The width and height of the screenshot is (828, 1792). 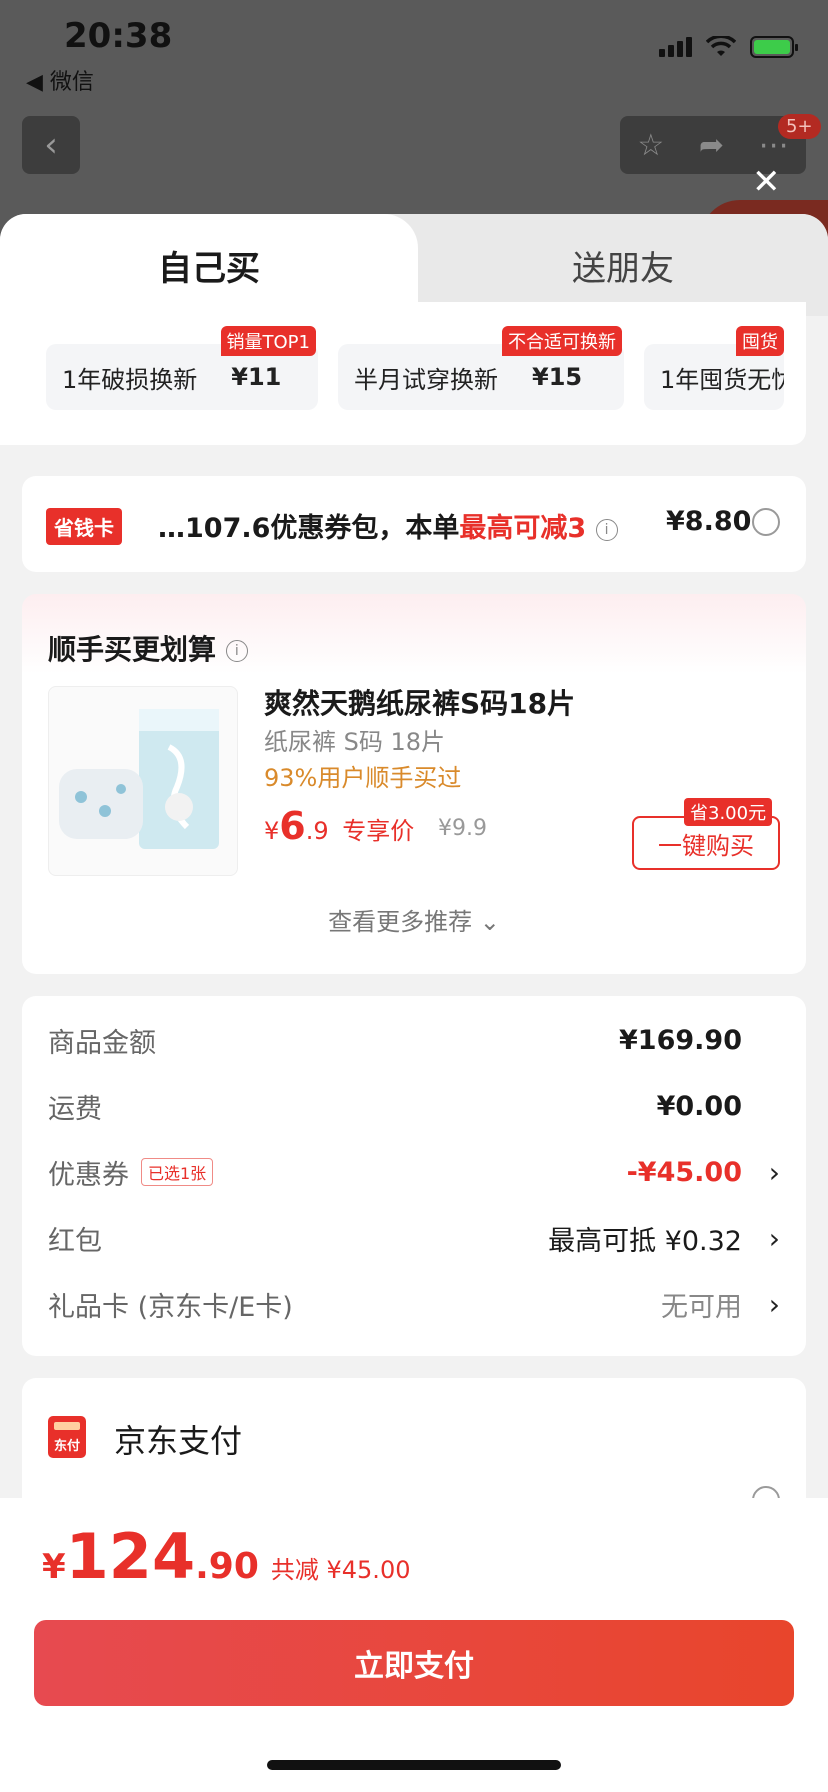 I want to click on coupon-selected-tag: 已选1张, so click(x=177, y=1172).